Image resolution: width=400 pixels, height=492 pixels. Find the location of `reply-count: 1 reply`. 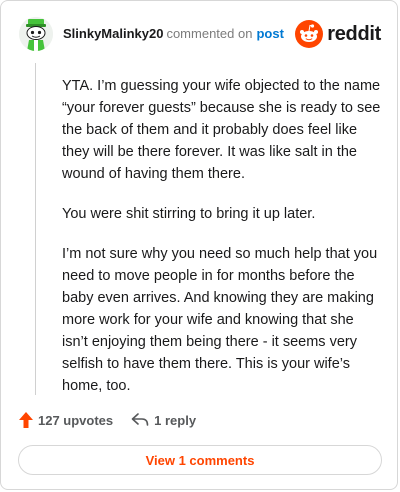

reply-count: 1 reply is located at coordinates (175, 420).